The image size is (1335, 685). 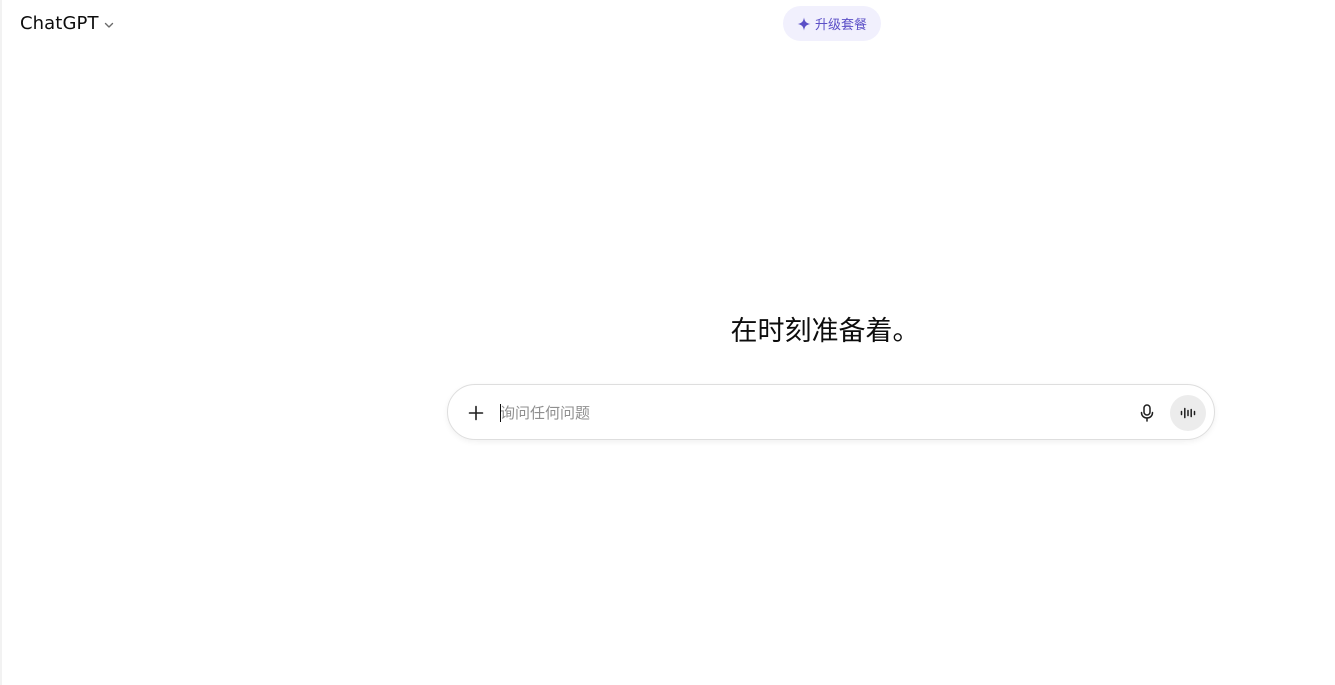 I want to click on sparkle-icon, so click(x=804, y=24).